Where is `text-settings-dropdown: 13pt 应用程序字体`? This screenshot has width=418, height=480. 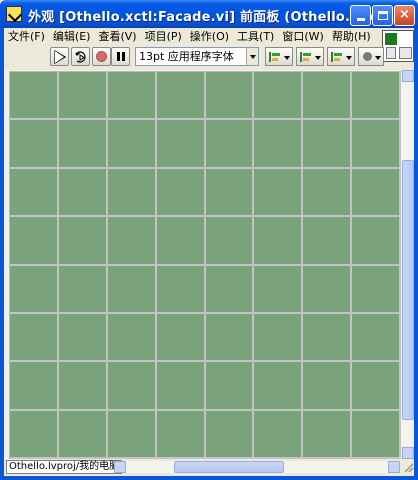 text-settings-dropdown: 13pt 应用程序字体 is located at coordinates (197, 56).